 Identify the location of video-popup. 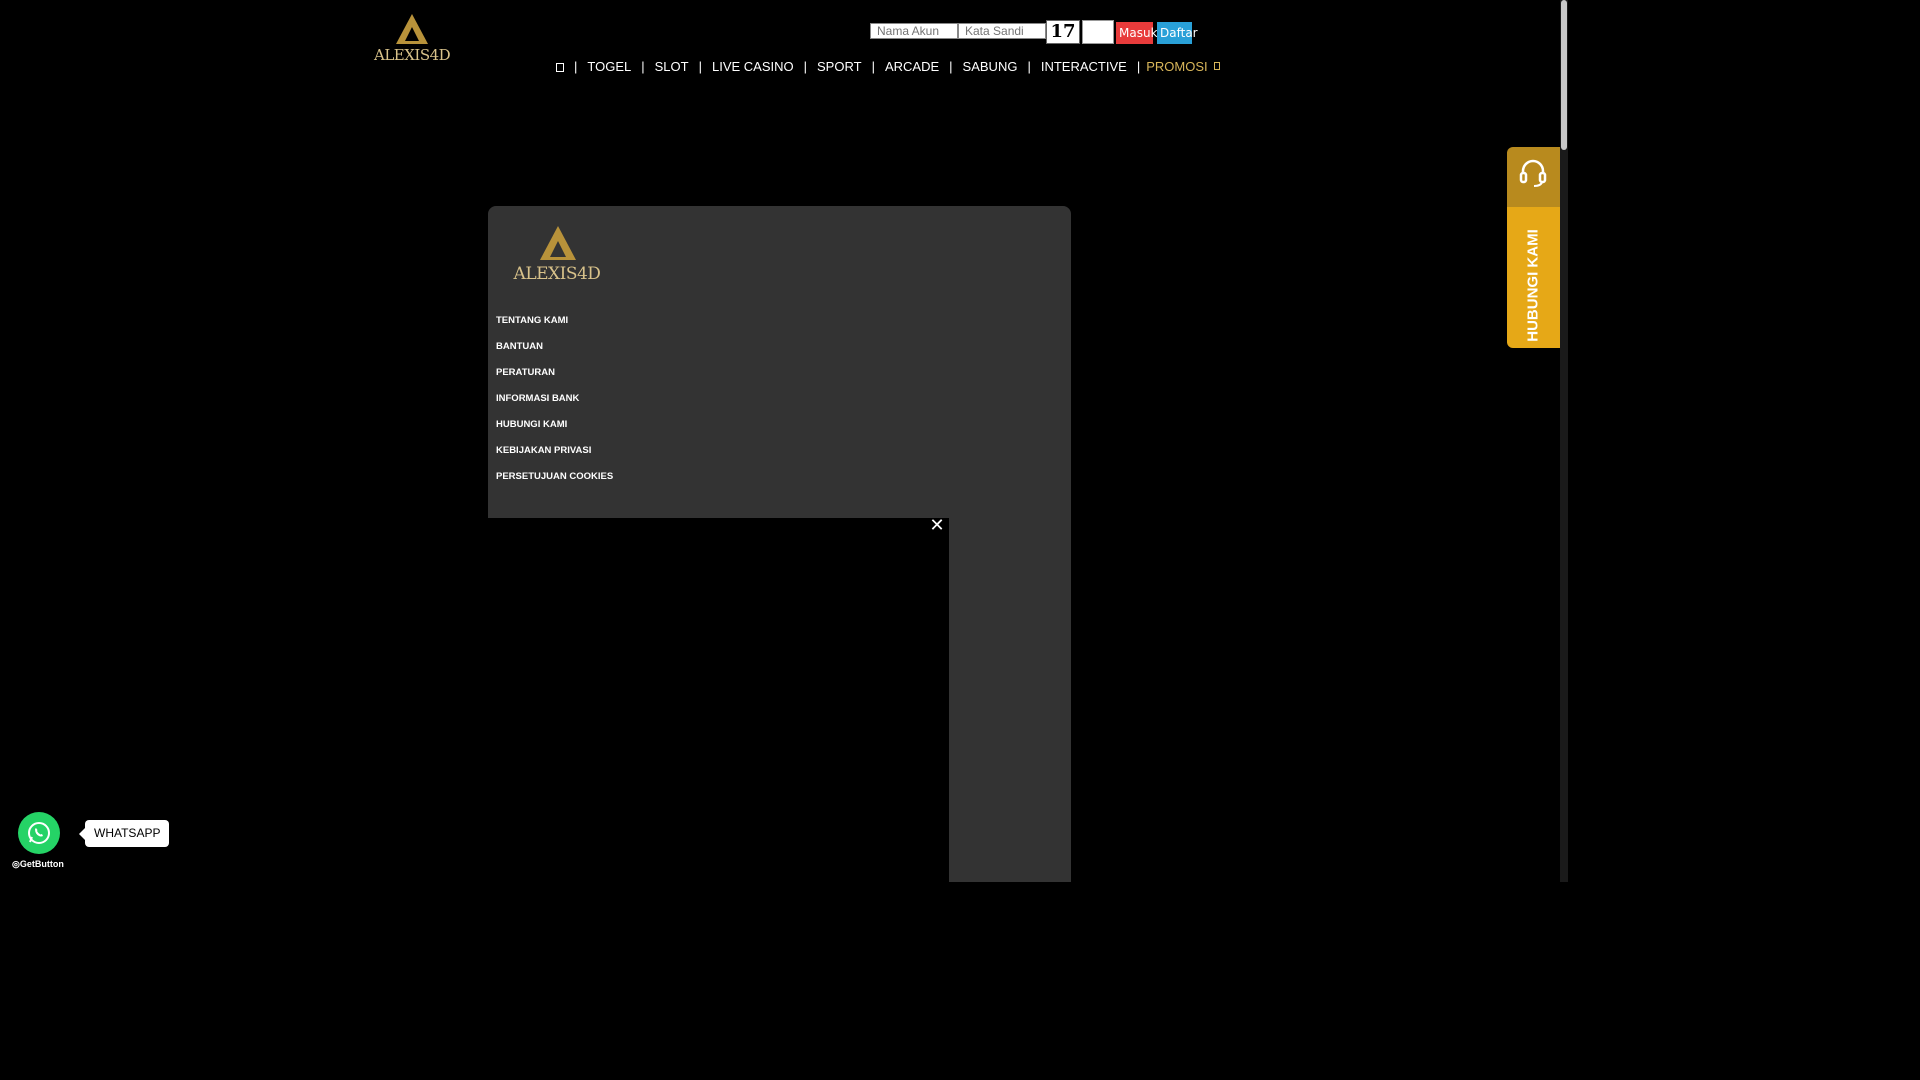
(718, 700).